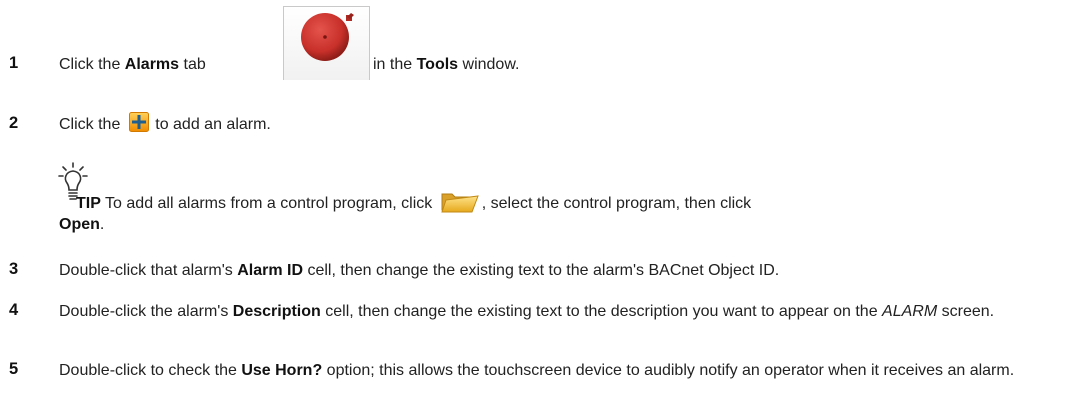 Image resolution: width=1084 pixels, height=407 pixels. What do you see at coordinates (14, 123) in the screenshot?
I see `step-number: 2` at bounding box center [14, 123].